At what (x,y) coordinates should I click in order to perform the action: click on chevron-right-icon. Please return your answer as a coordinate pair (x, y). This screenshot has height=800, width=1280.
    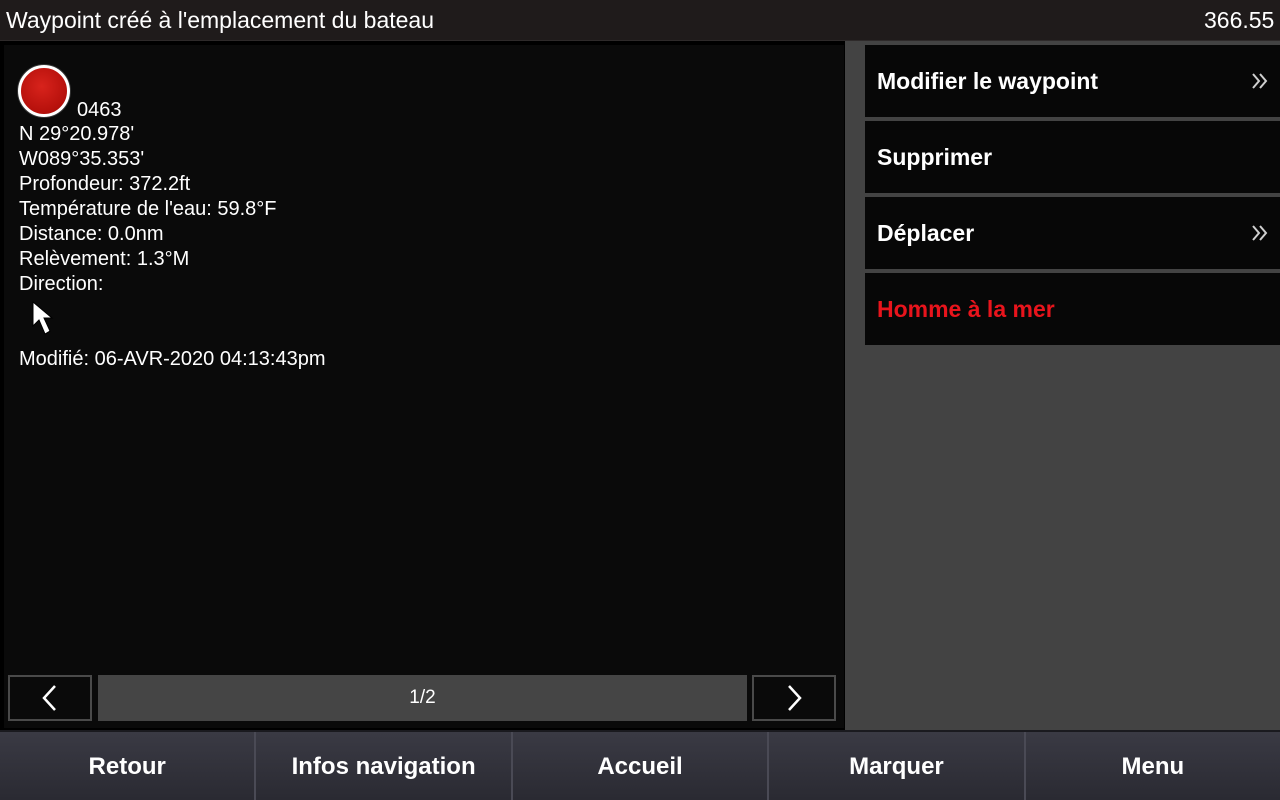
    Looking at the image, I should click on (795, 698).